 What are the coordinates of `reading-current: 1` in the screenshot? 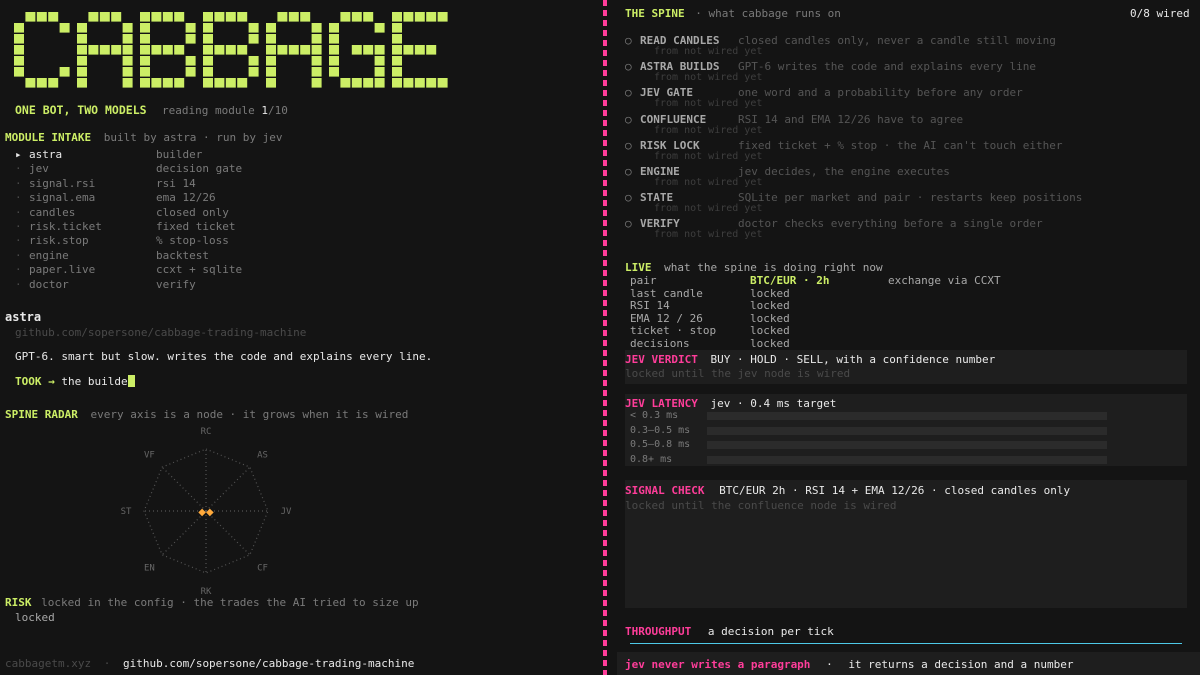 It's located at (264, 110).